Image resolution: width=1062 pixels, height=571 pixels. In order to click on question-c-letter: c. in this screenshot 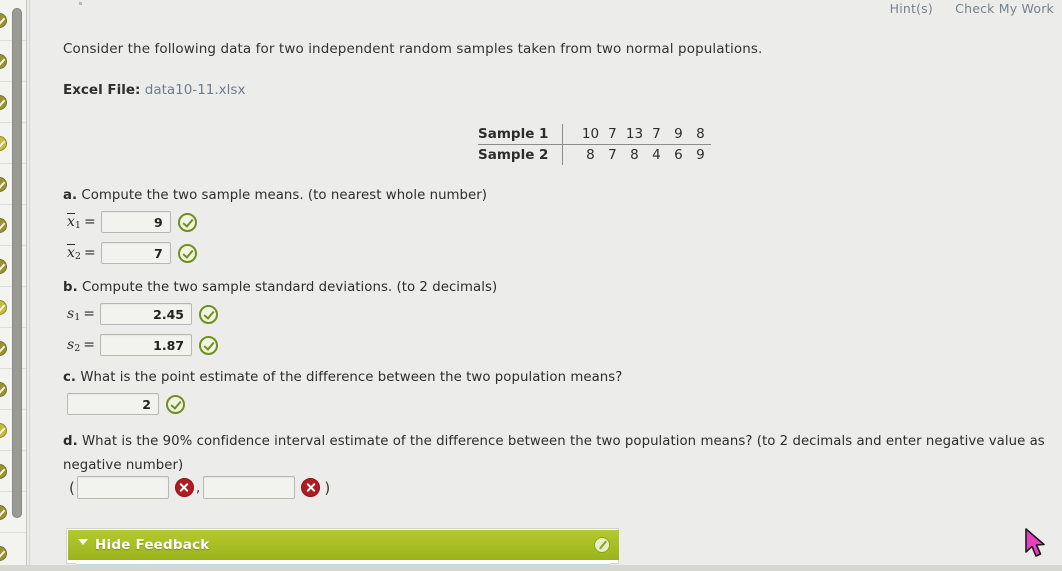, I will do `click(70, 377)`.